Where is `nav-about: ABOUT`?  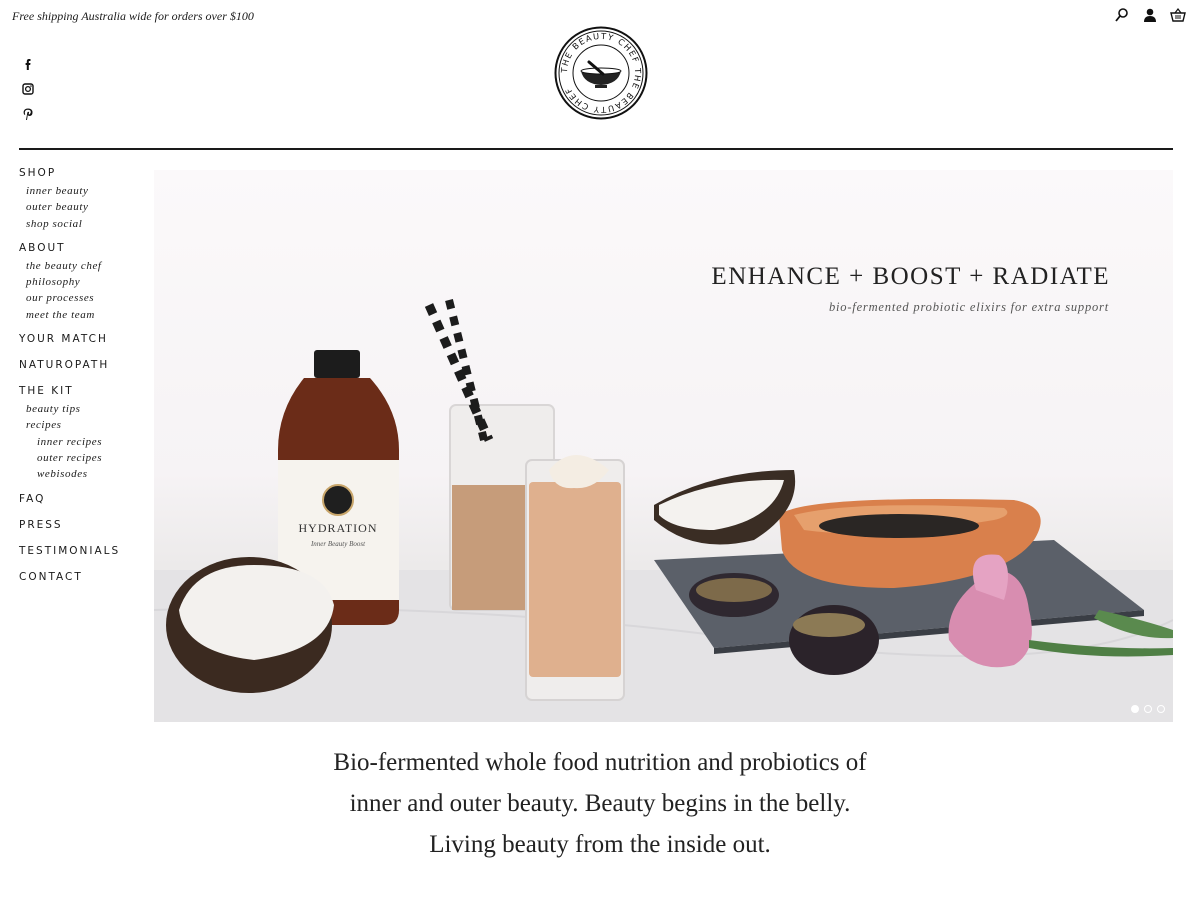 nav-about: ABOUT is located at coordinates (84, 248).